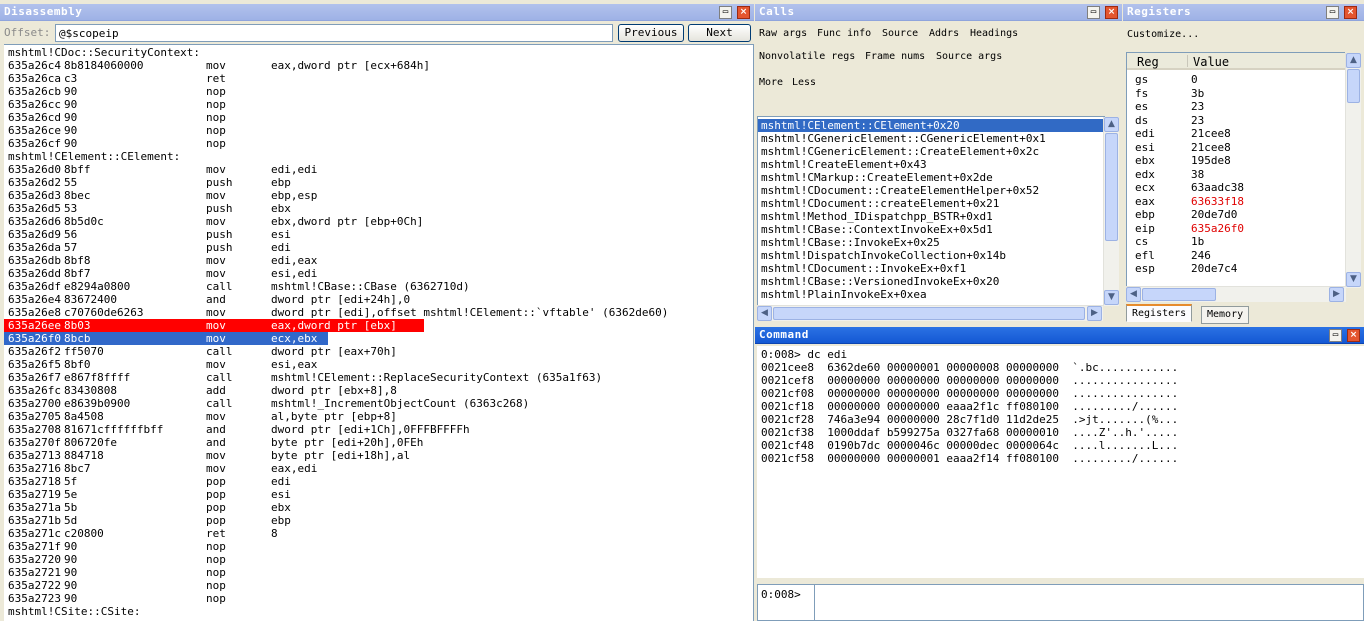 Image resolution: width=1364 pixels, height=621 pixels. What do you see at coordinates (1236, 121) in the screenshot?
I see `register-row: ds 23` at bounding box center [1236, 121].